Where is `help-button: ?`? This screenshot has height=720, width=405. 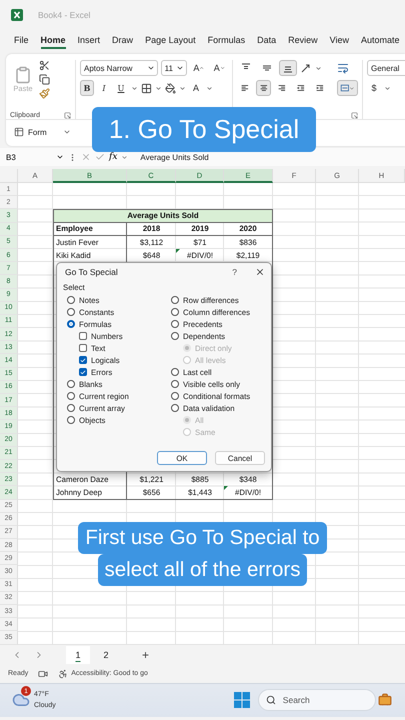 help-button: ? is located at coordinates (234, 272).